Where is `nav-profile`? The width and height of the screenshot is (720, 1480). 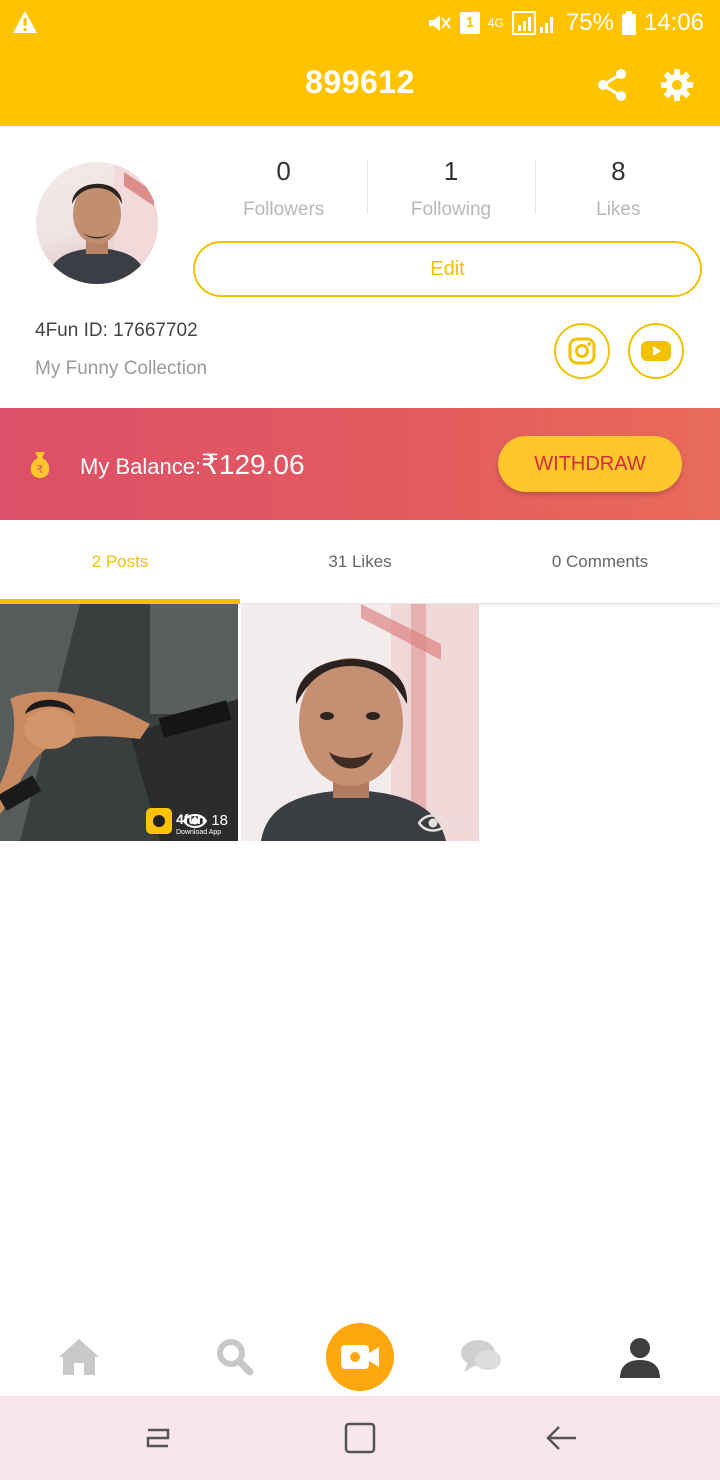
nav-profile is located at coordinates (640, 1357).